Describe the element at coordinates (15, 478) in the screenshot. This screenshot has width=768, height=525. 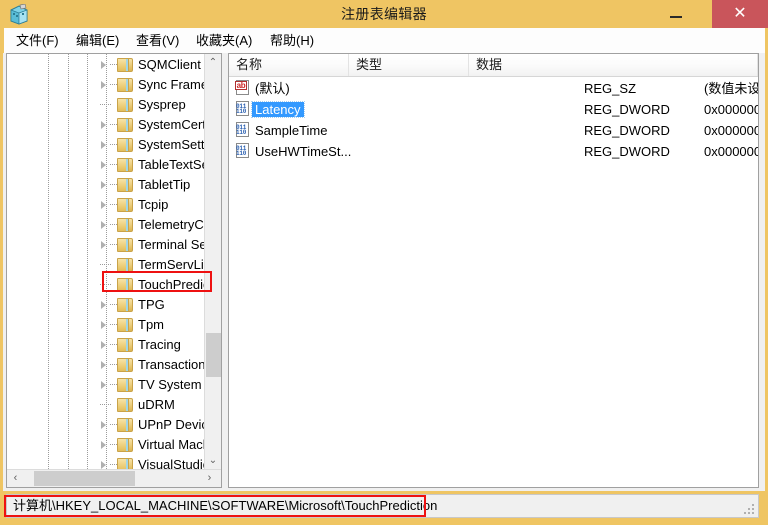
I see `scroll-left-arrow-icon: ‹` at that location.